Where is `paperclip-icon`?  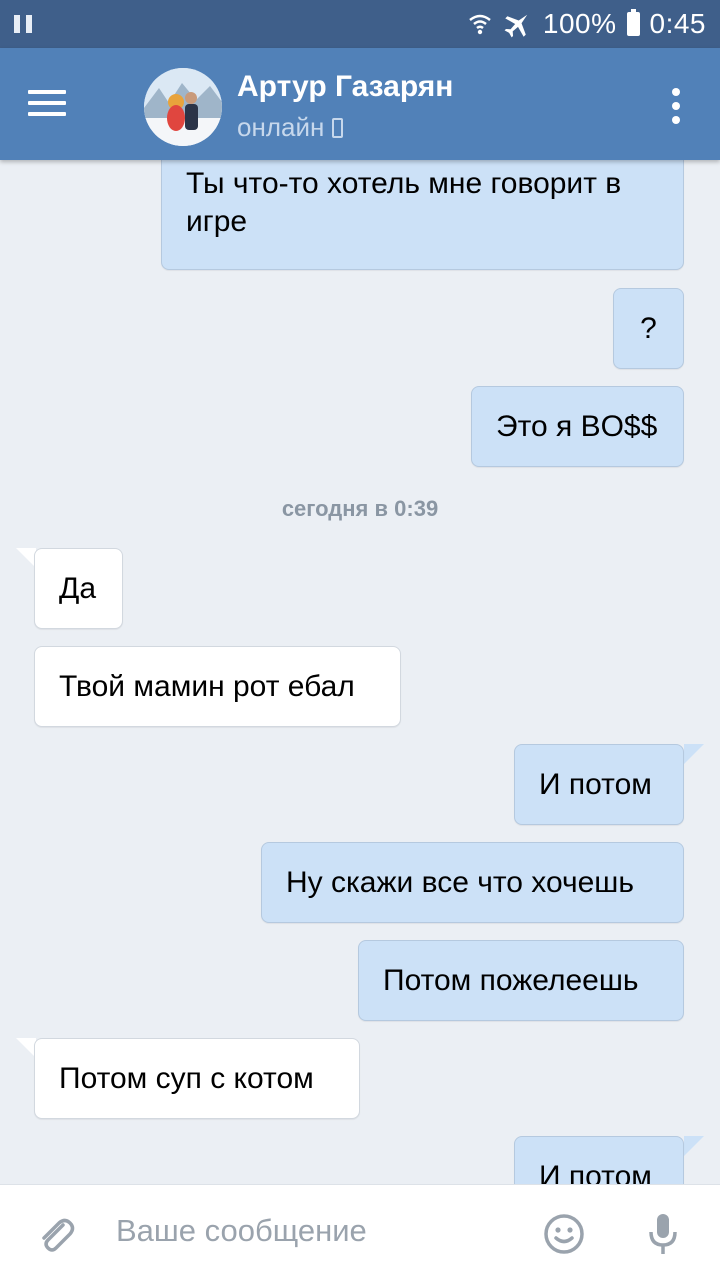 paperclip-icon is located at coordinates (56, 1235).